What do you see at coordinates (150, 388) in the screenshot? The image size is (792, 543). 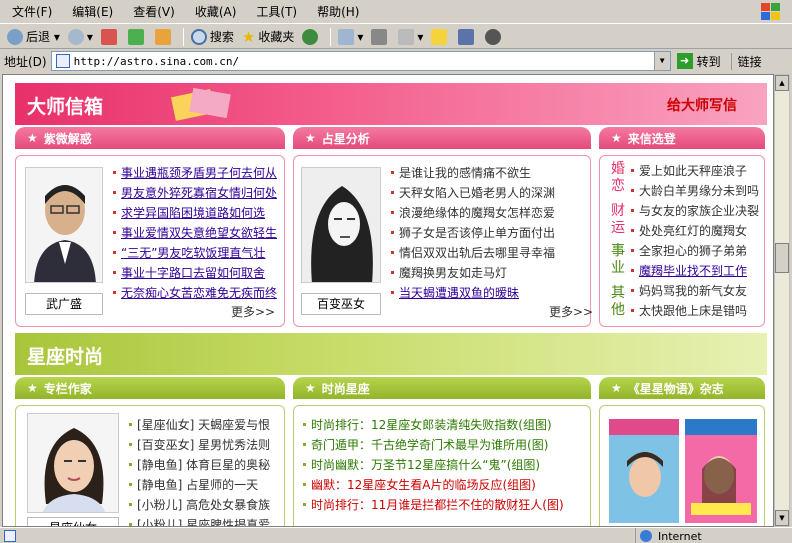 I see `tab-columnists: ★ 专栏作家` at bounding box center [150, 388].